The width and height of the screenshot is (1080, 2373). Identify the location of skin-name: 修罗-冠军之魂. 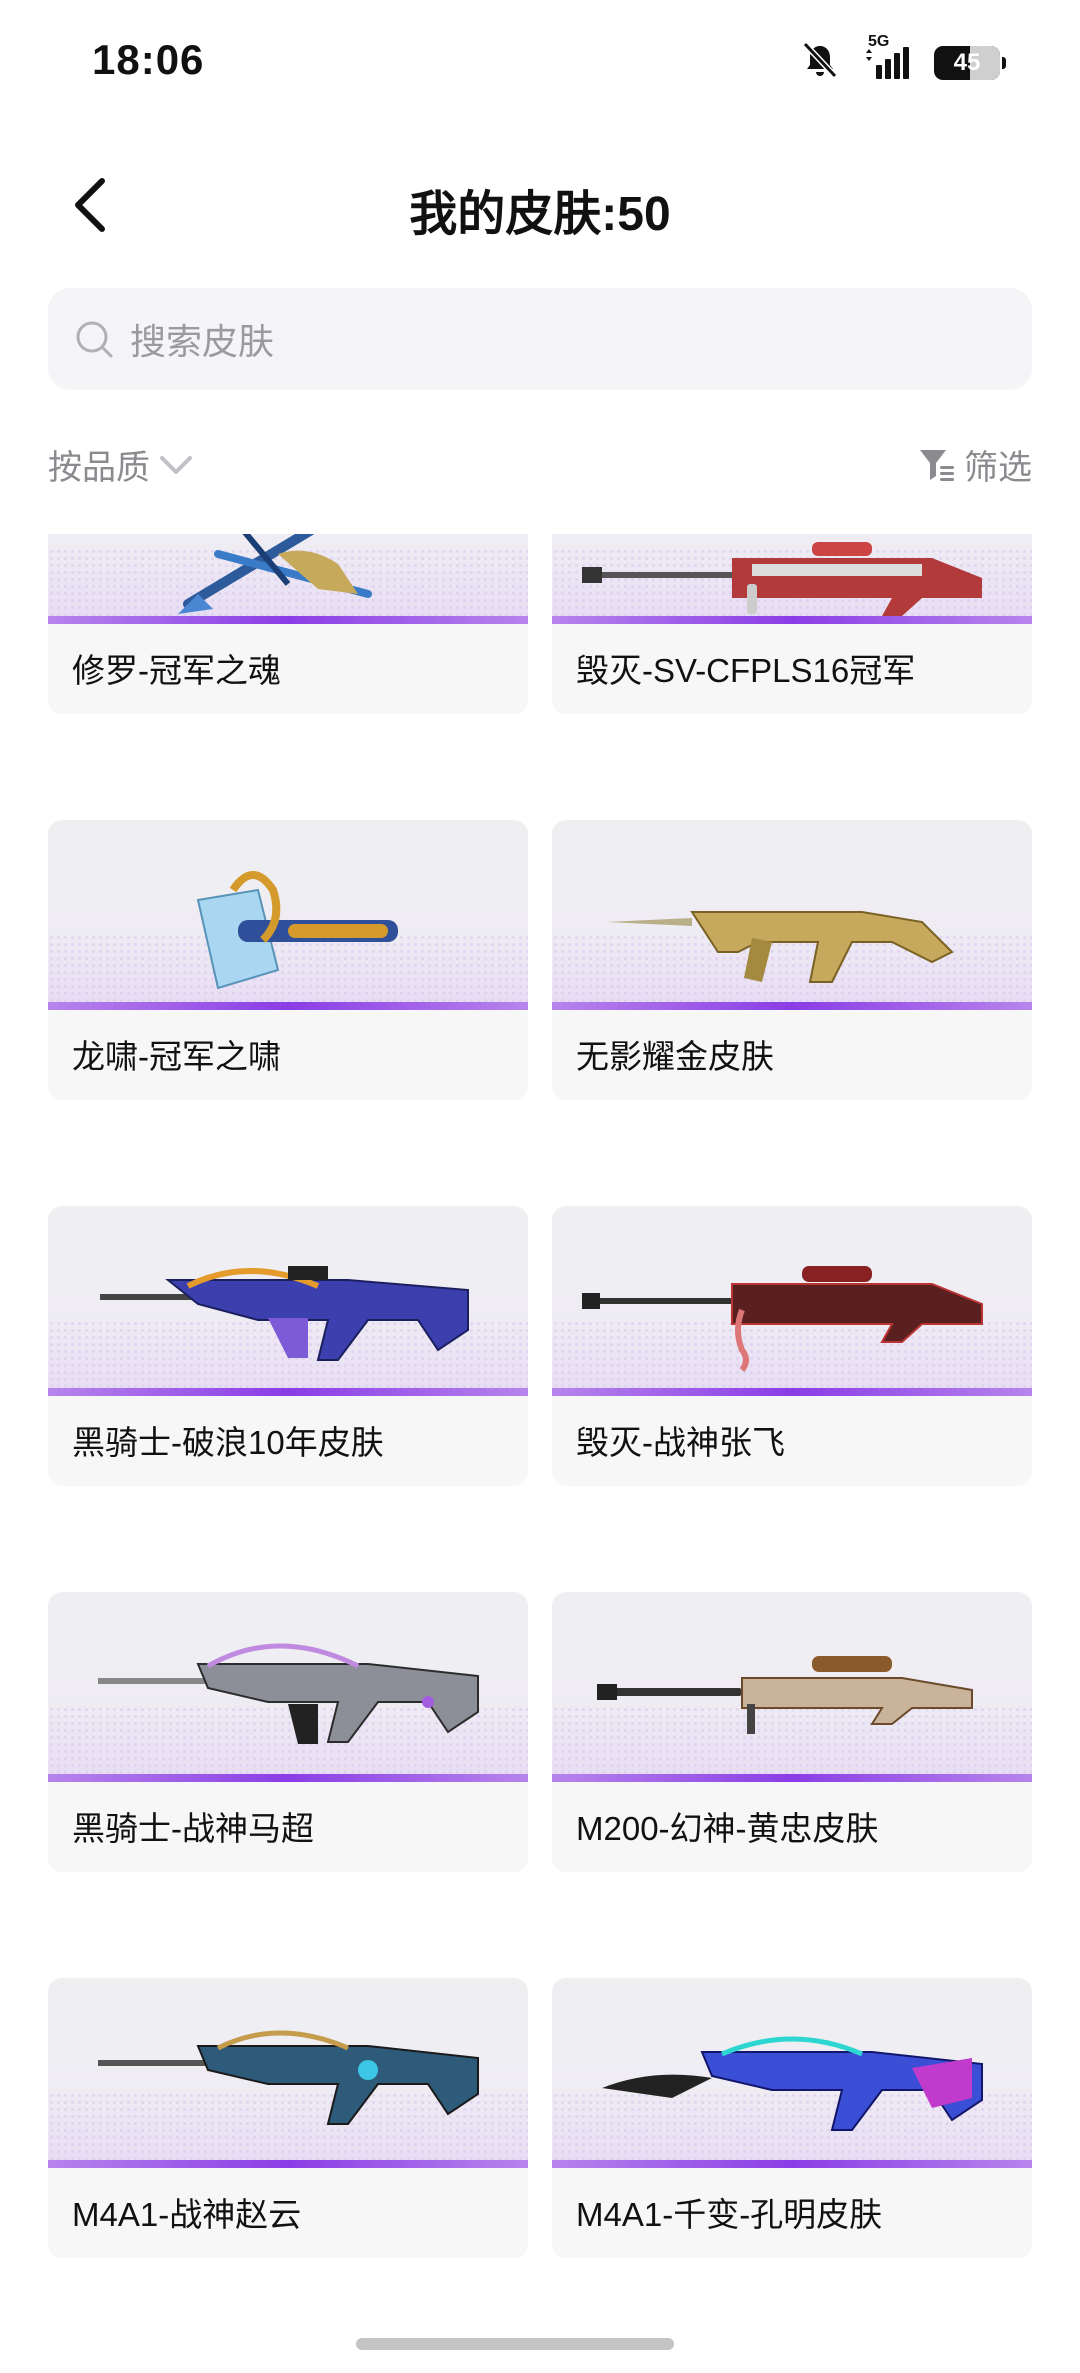
(176, 670).